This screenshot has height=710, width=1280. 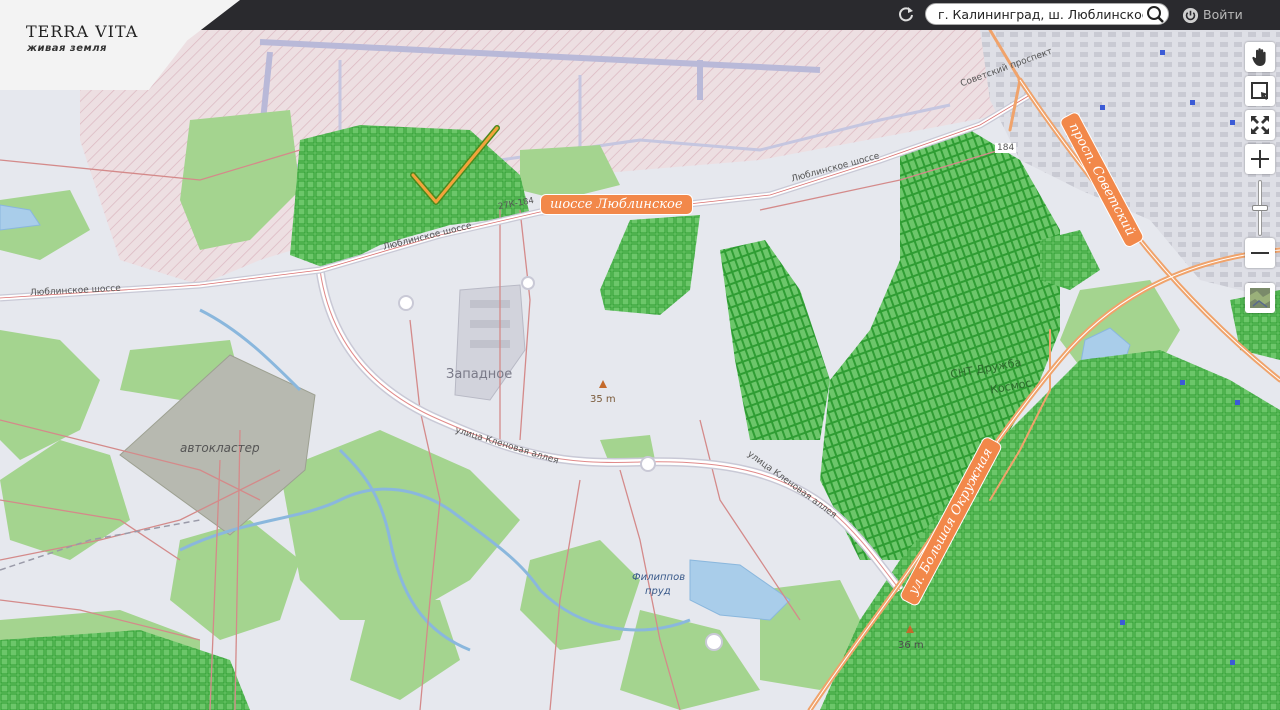 I want to click on street-tag-lyublinskoe: шоссе Люблинское, so click(x=616, y=204).